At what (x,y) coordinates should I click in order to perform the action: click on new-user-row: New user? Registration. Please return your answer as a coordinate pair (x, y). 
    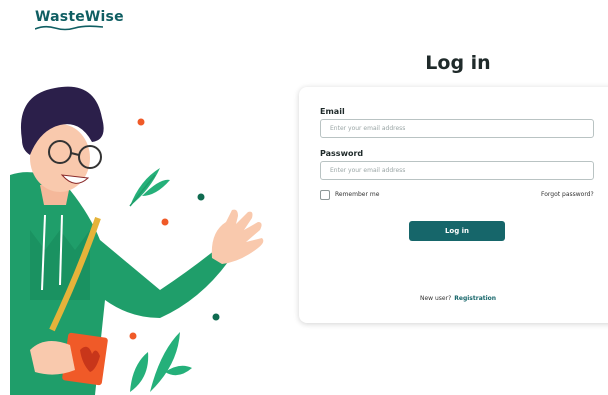
    Looking at the image, I should click on (458, 298).